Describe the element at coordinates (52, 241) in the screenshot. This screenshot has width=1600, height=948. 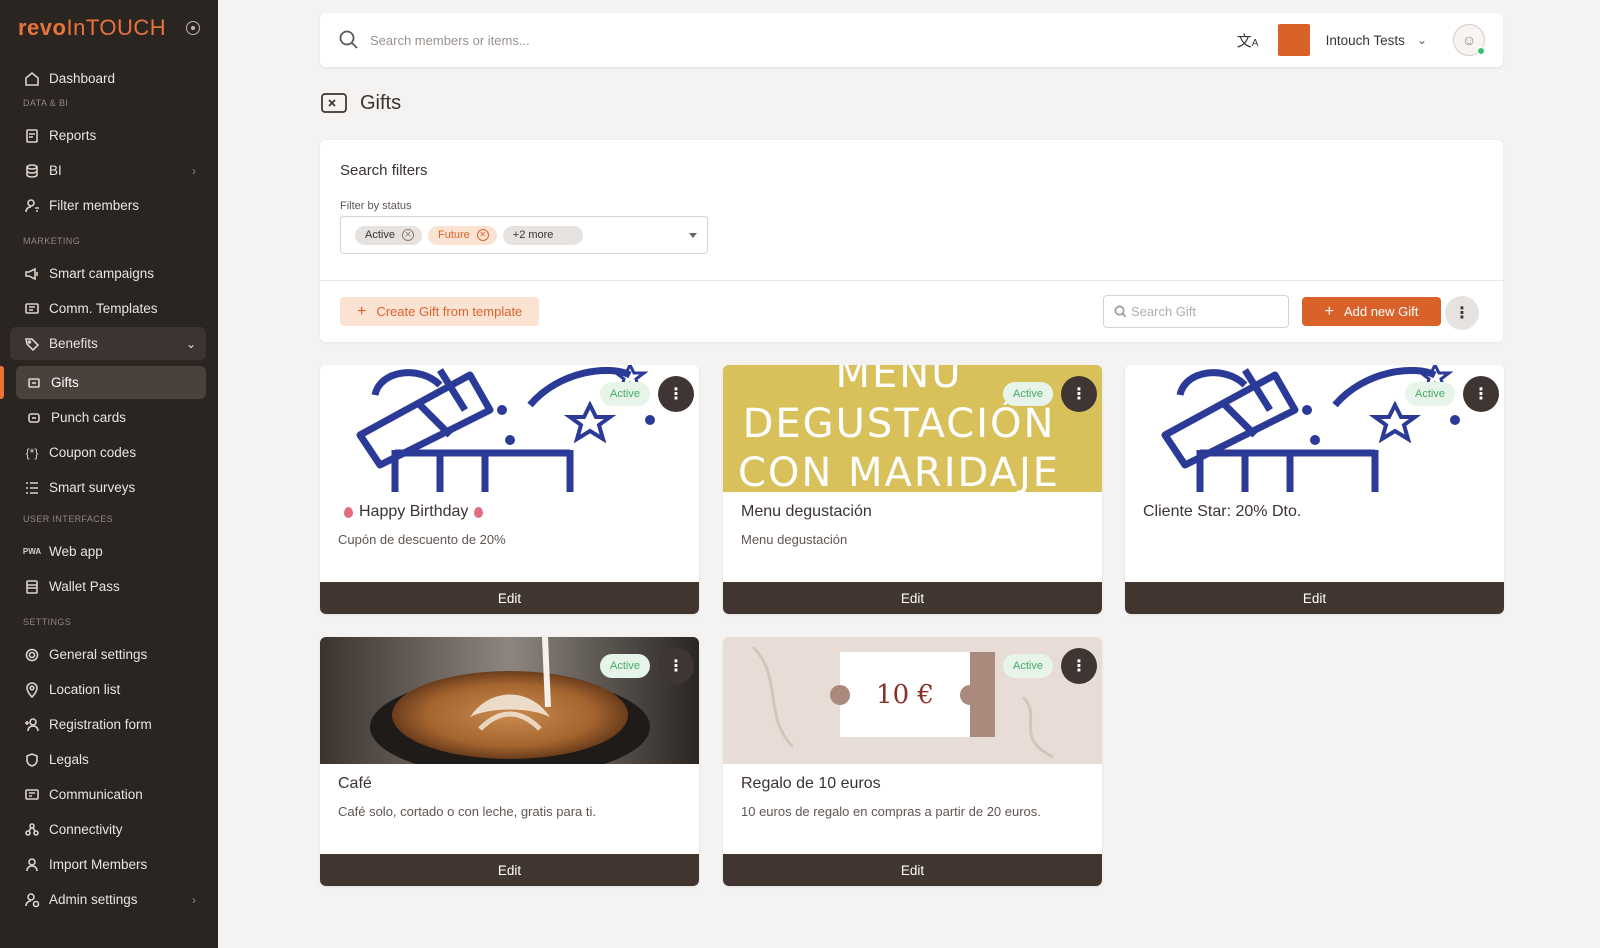
I see `section-marketing: MARKETING` at that location.